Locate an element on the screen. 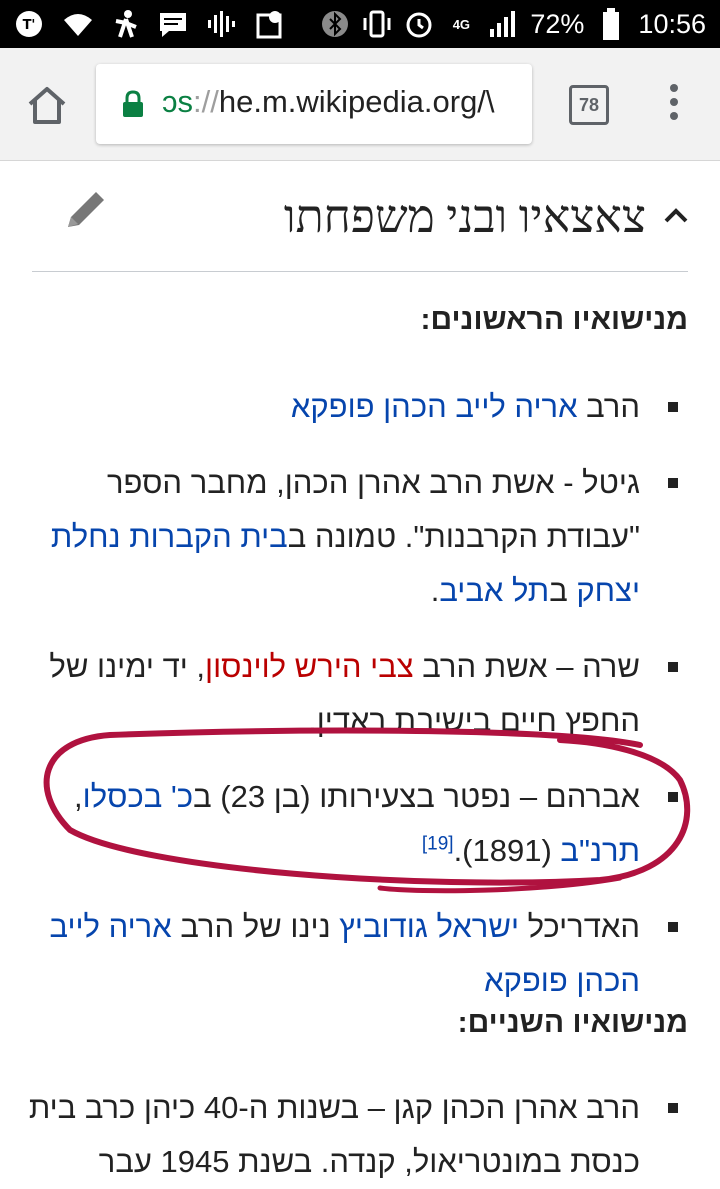  overflow-menu-icon is located at coordinates (674, 104).